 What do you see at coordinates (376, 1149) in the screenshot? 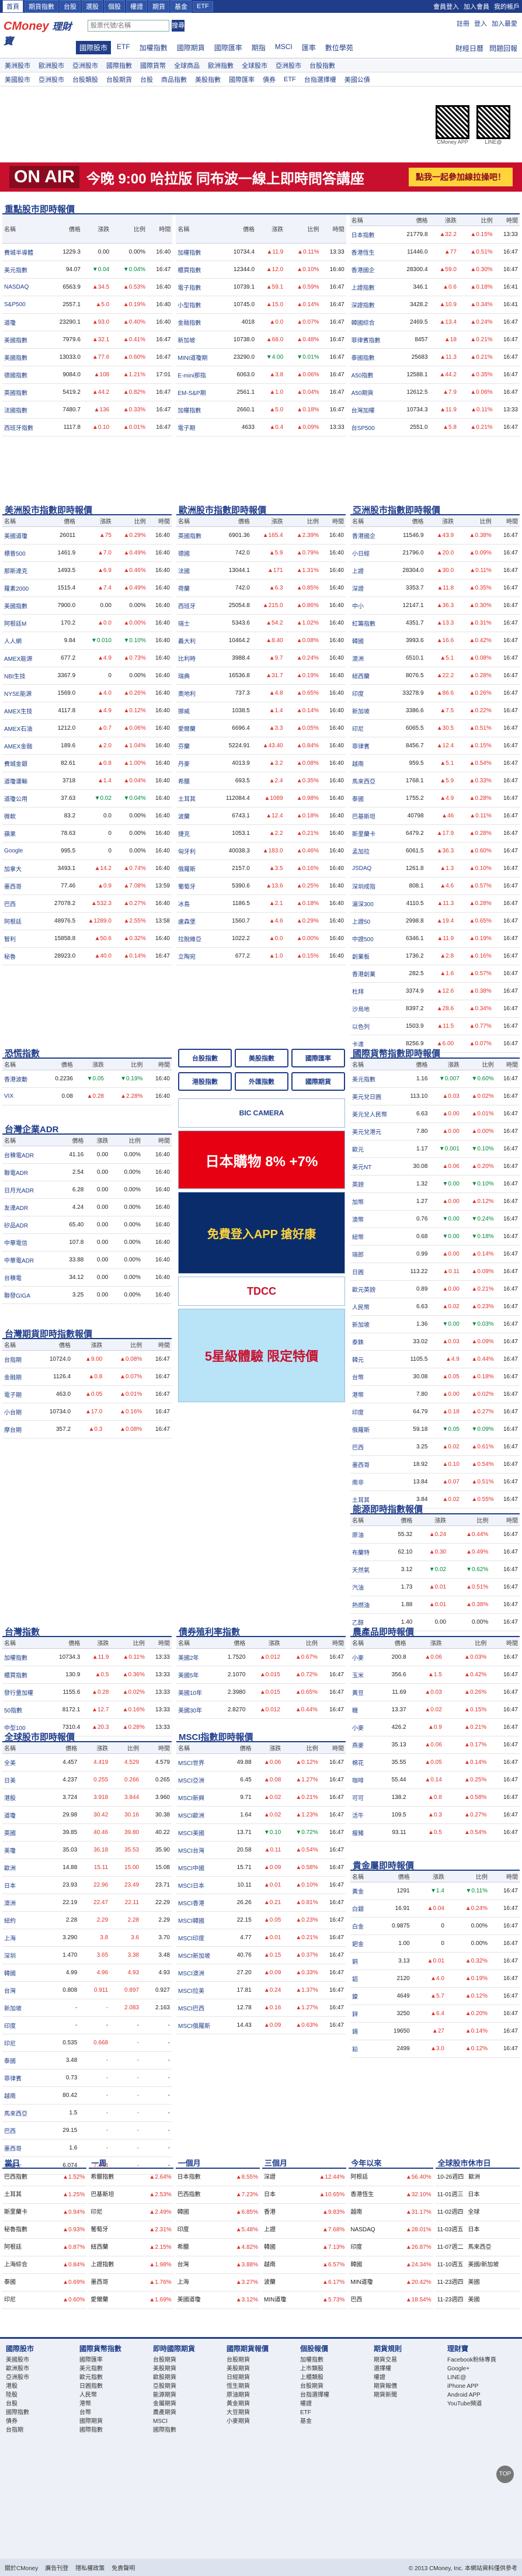
I see `quote-name: 歐元` at bounding box center [376, 1149].